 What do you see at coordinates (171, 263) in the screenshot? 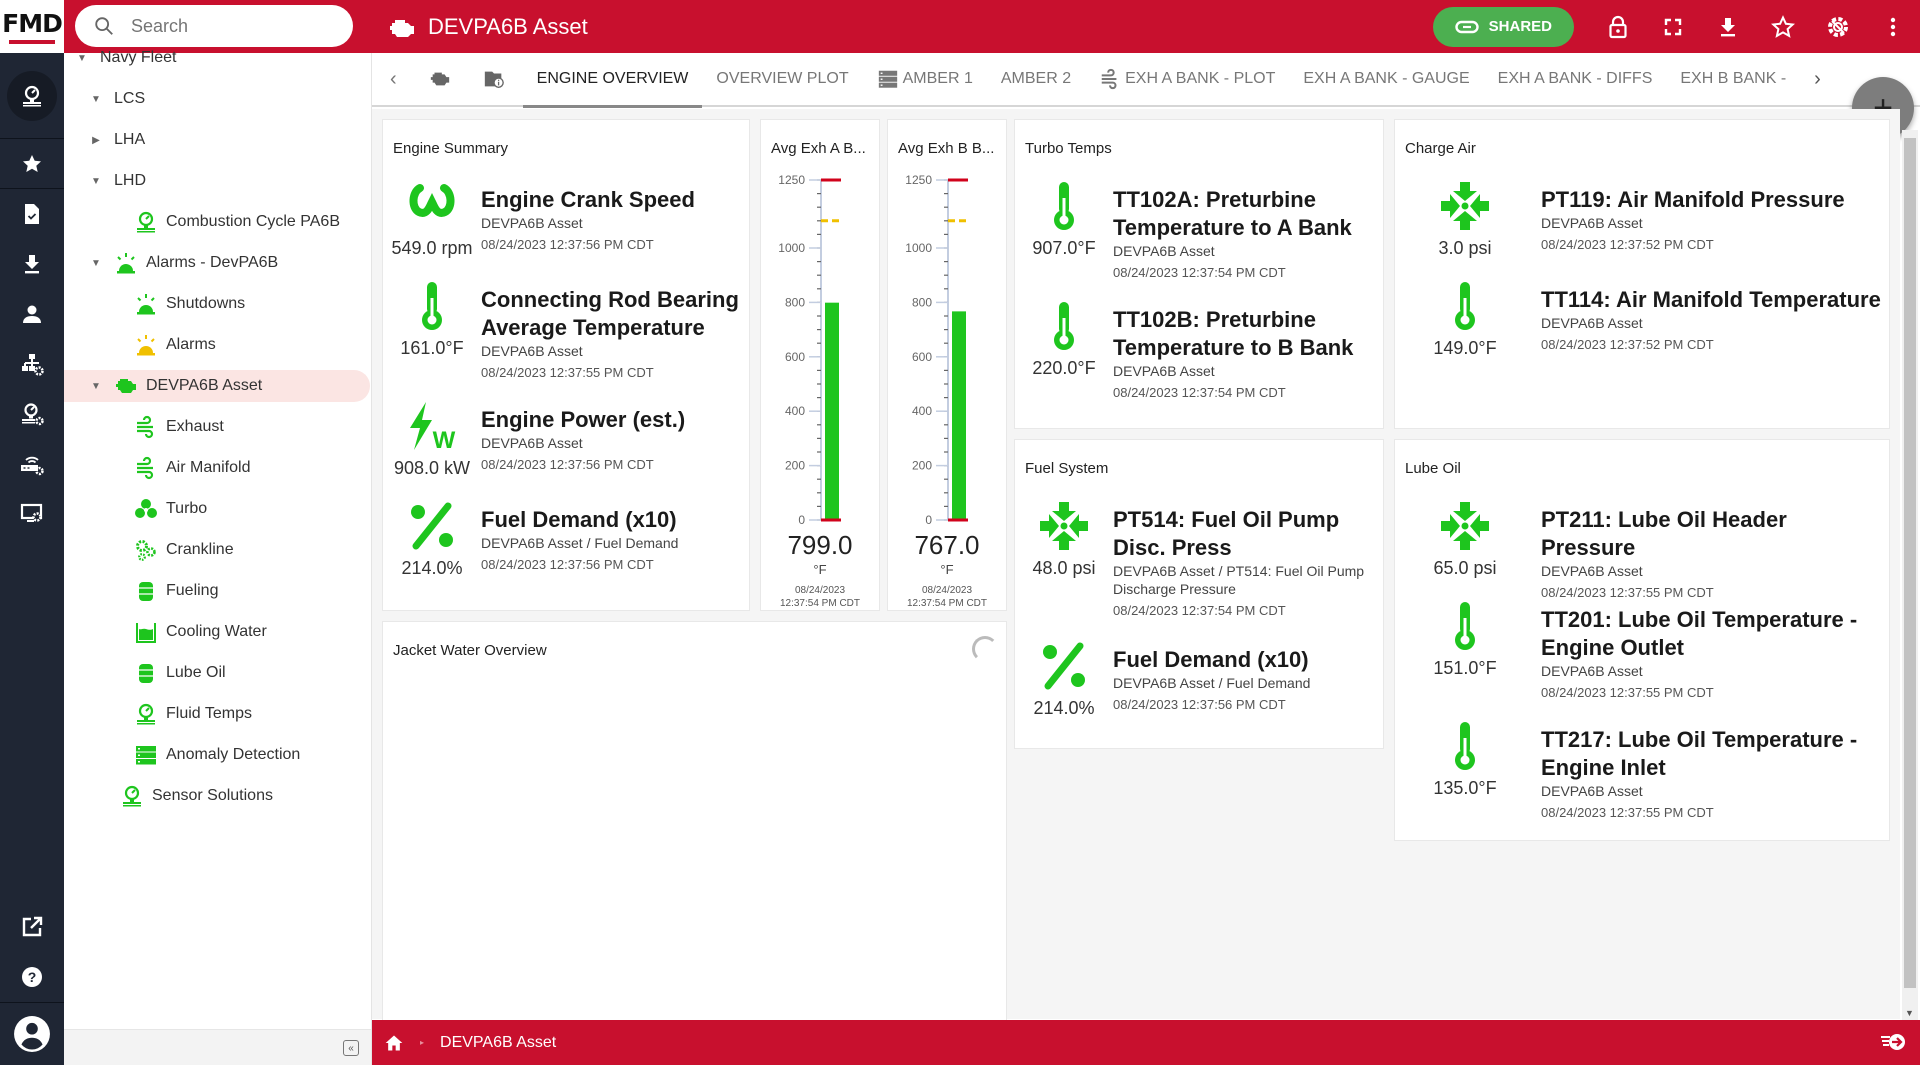
I see `tree-item: ▼ Alarms - DevPA6B` at bounding box center [171, 263].